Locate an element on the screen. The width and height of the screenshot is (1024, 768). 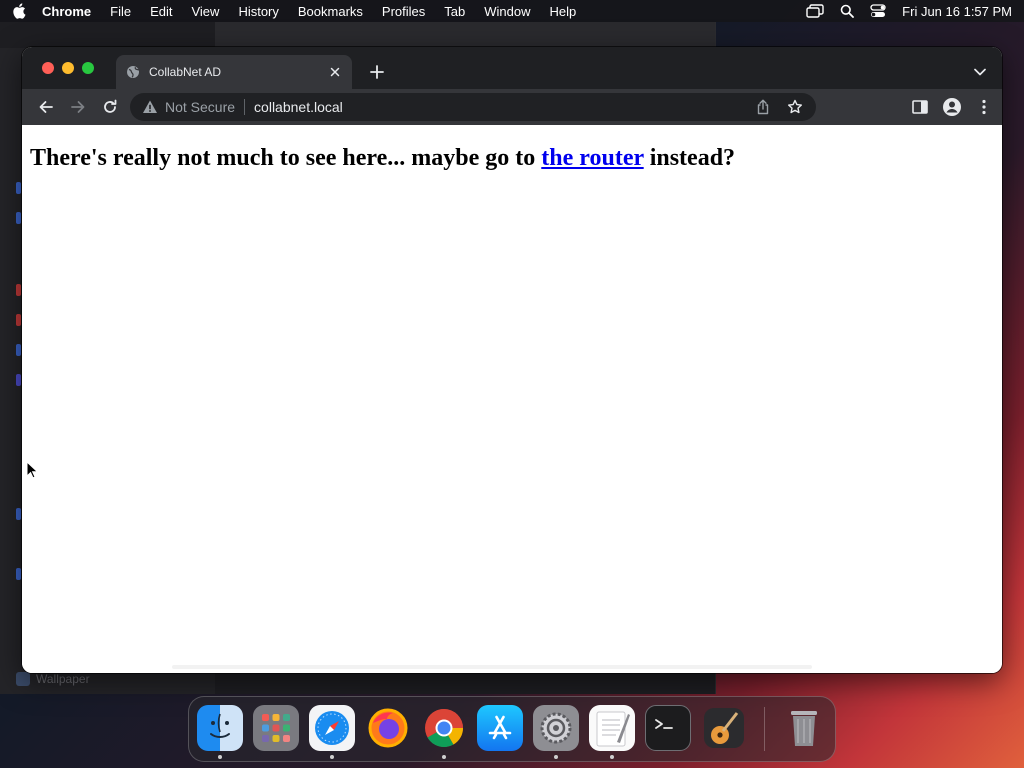
app-store-icon is located at coordinates (500, 728).